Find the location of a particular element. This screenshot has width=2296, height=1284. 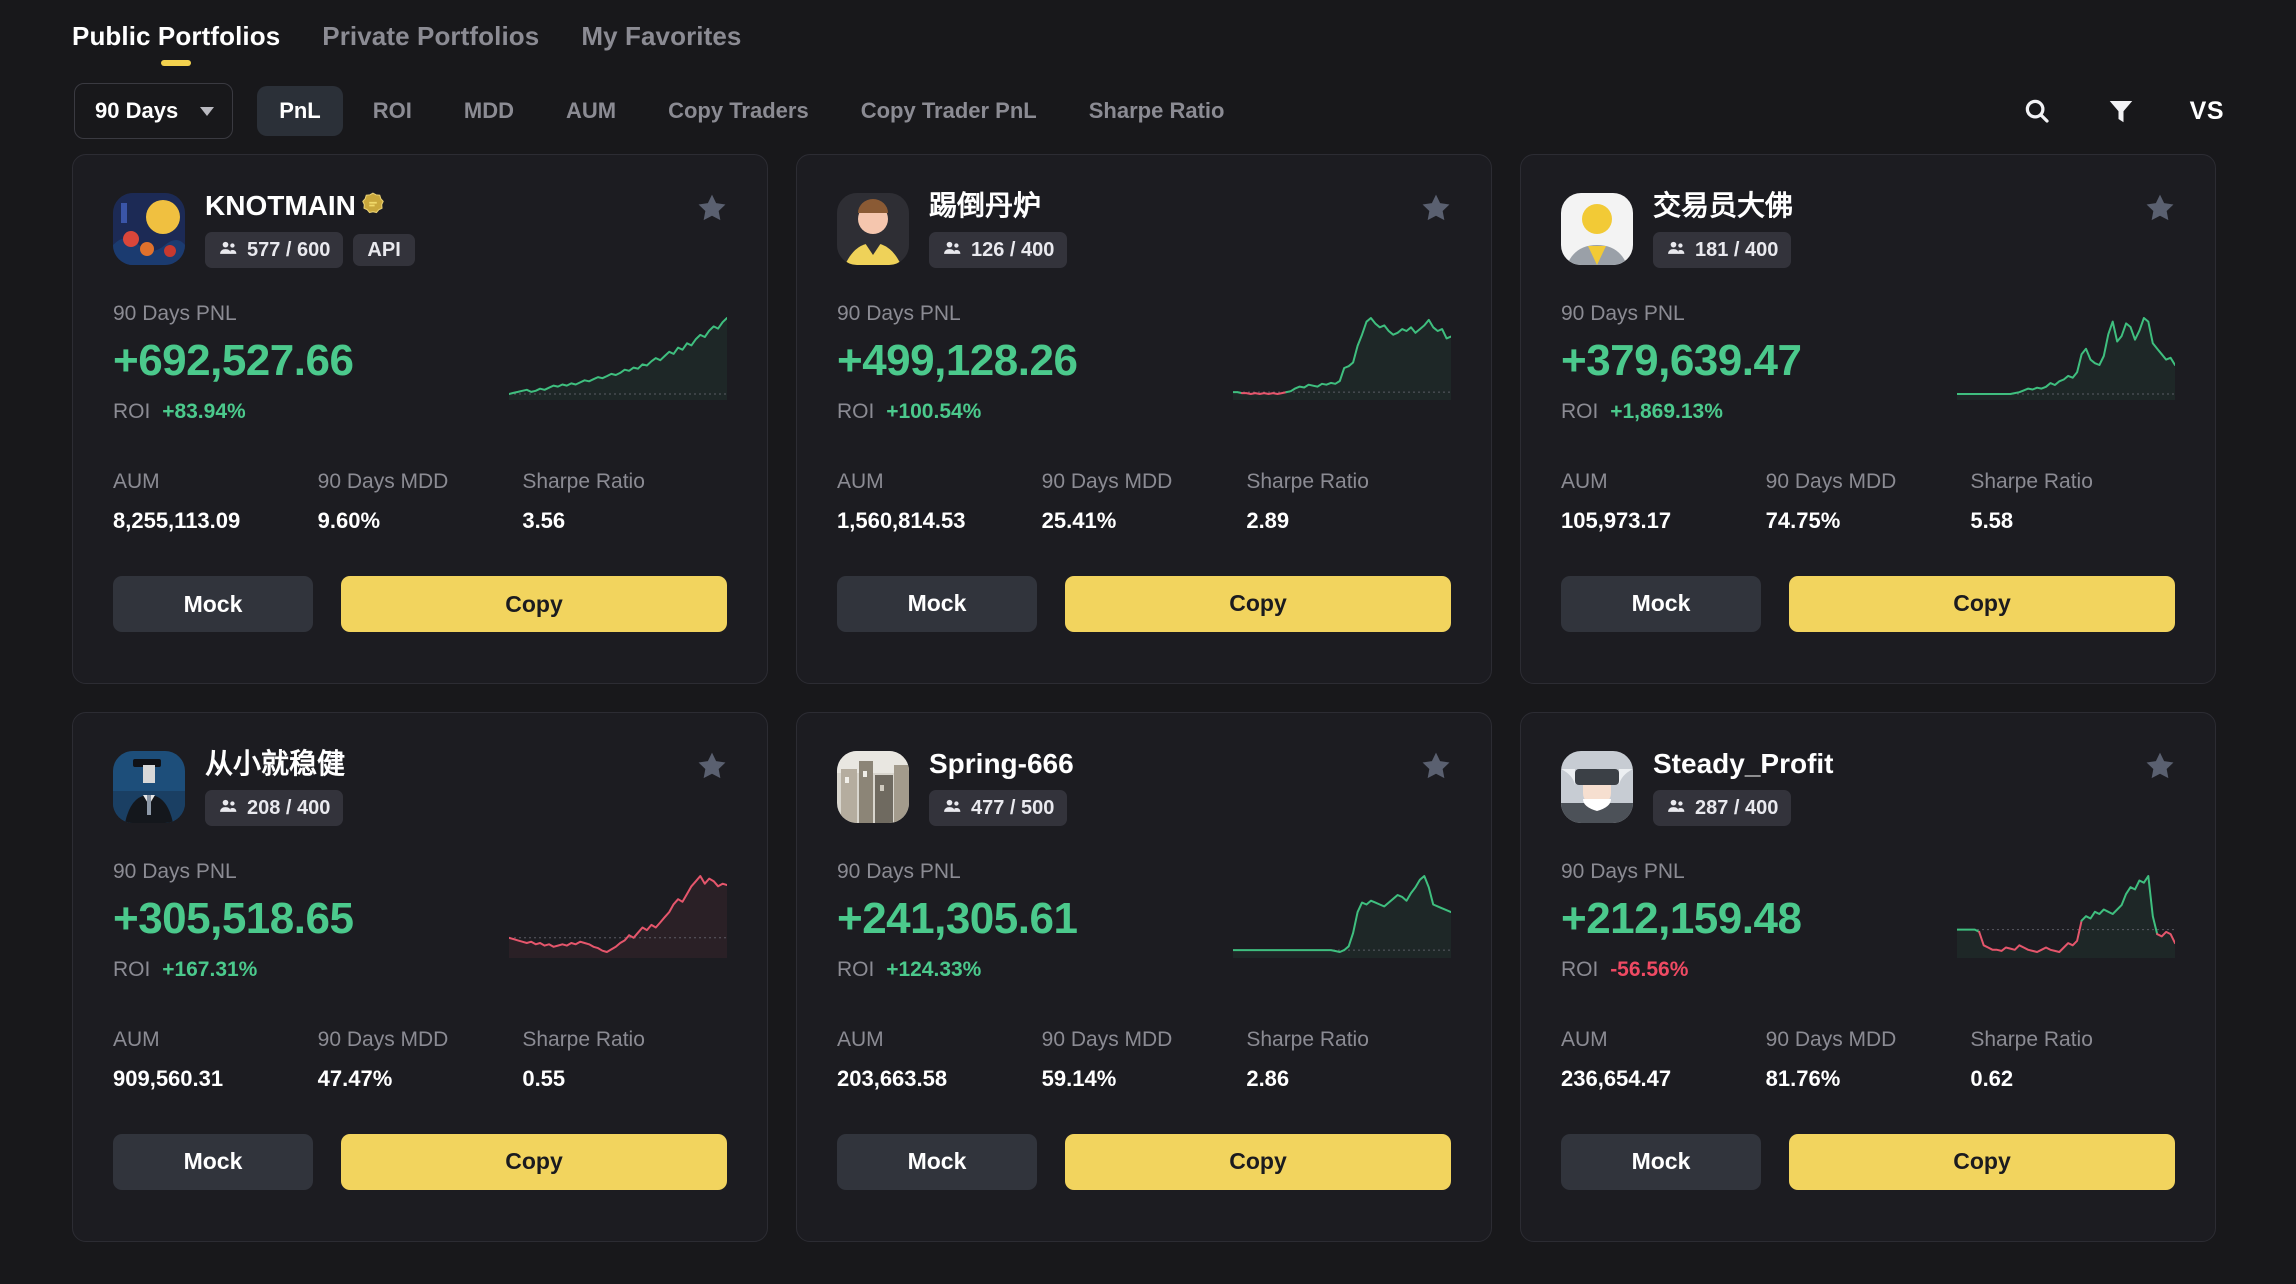

aum-value: 1,560,814.53 is located at coordinates (901, 520).